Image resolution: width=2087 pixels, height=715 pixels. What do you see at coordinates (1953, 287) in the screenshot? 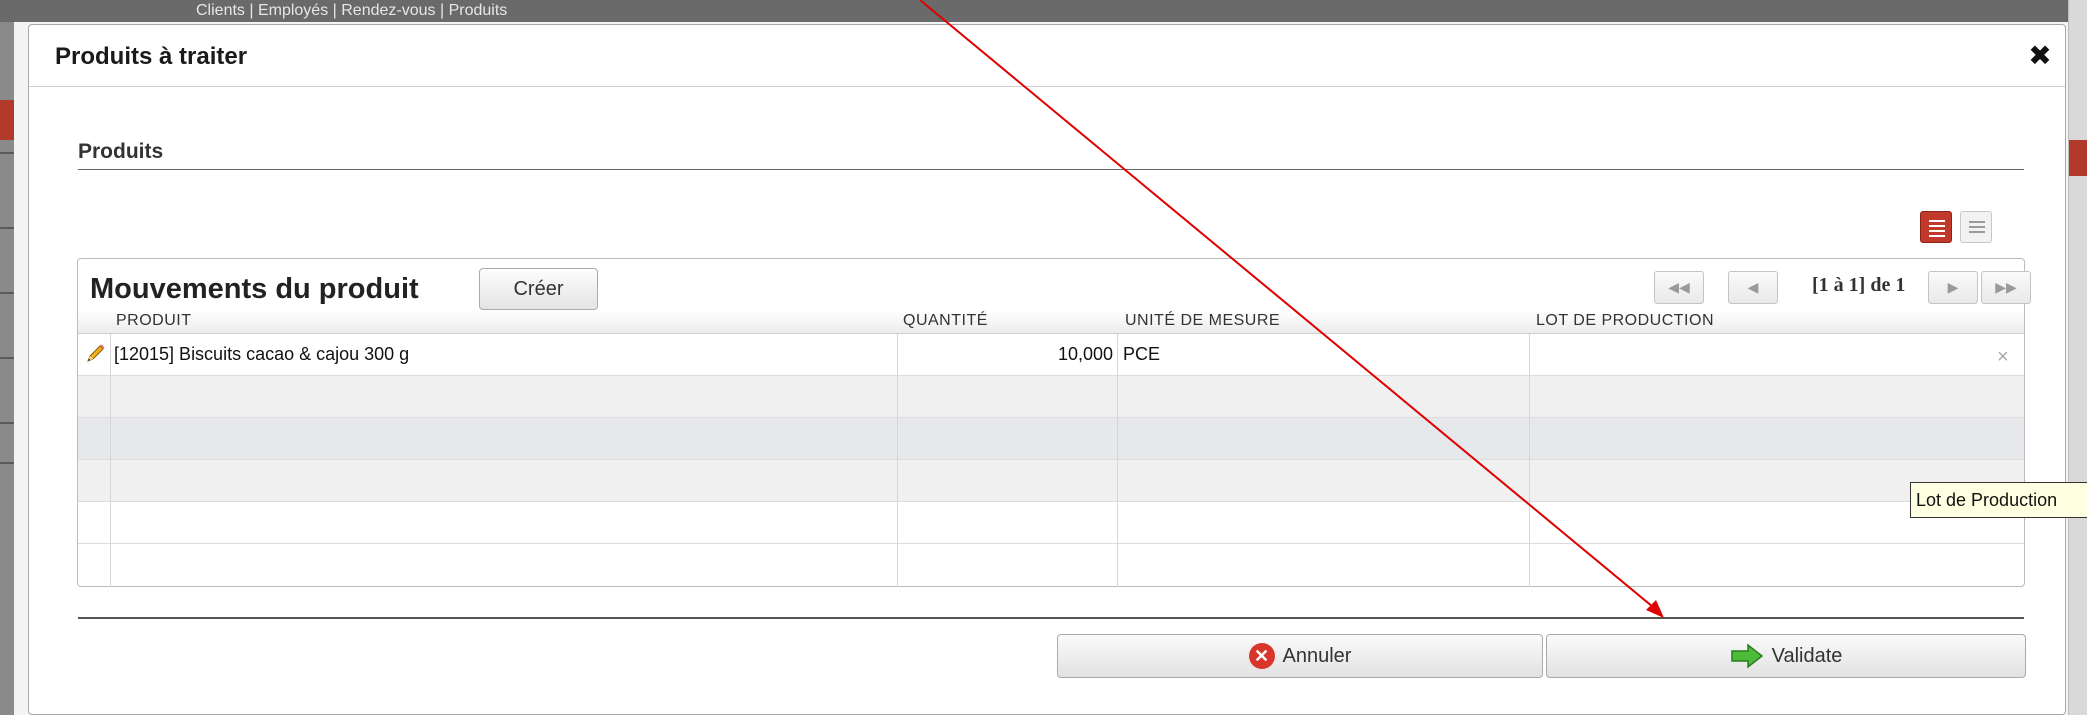
I see `next-page-icon: ▶` at bounding box center [1953, 287].